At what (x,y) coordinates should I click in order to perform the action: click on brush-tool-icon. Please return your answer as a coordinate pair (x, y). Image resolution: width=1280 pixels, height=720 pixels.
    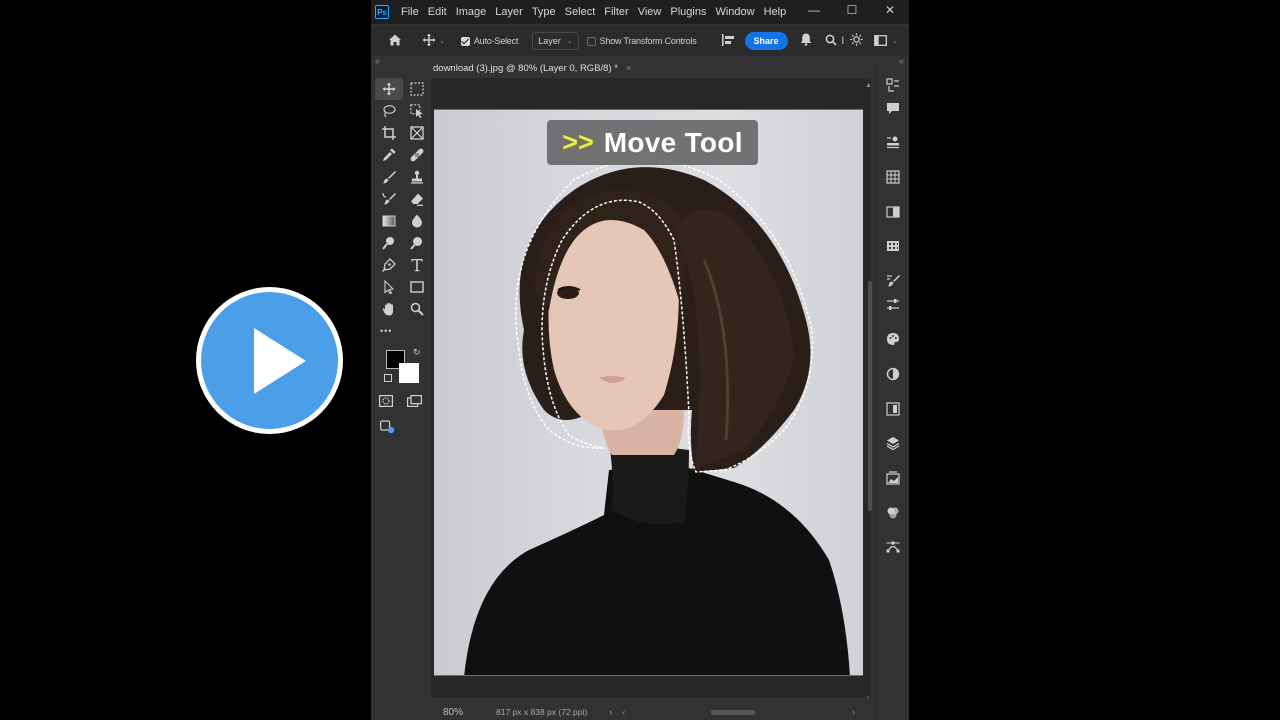
    Looking at the image, I should click on (389, 177).